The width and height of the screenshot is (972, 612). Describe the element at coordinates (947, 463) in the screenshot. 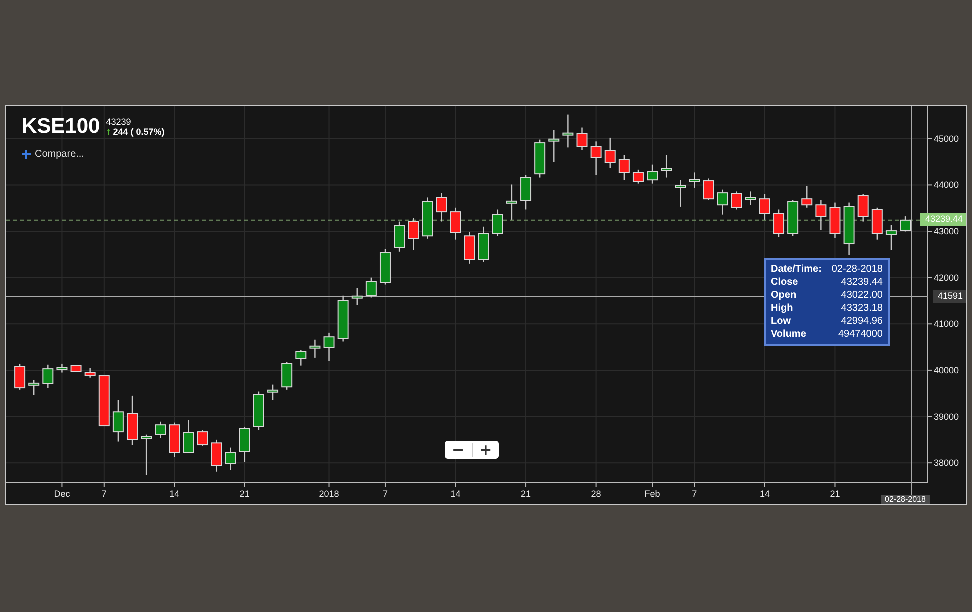

I see `y-tick-label: 38000` at that location.